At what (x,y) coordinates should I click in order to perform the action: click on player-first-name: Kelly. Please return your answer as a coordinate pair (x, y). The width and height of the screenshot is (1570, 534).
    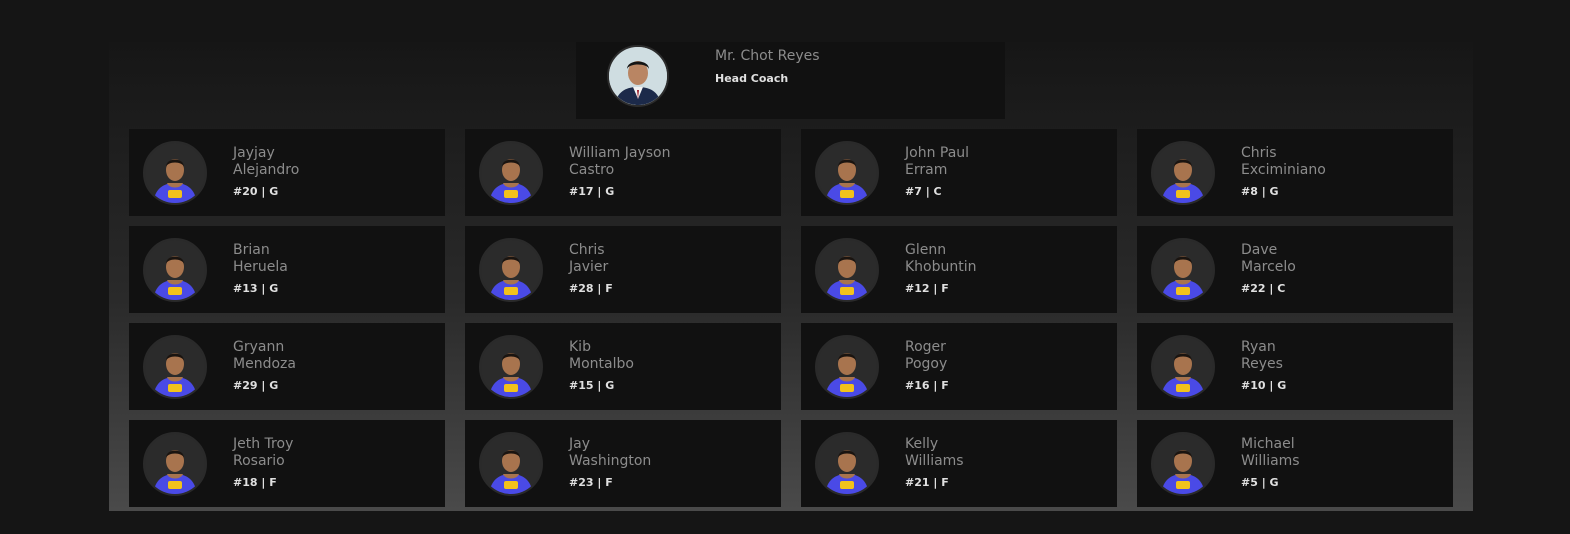
    Looking at the image, I should click on (922, 444).